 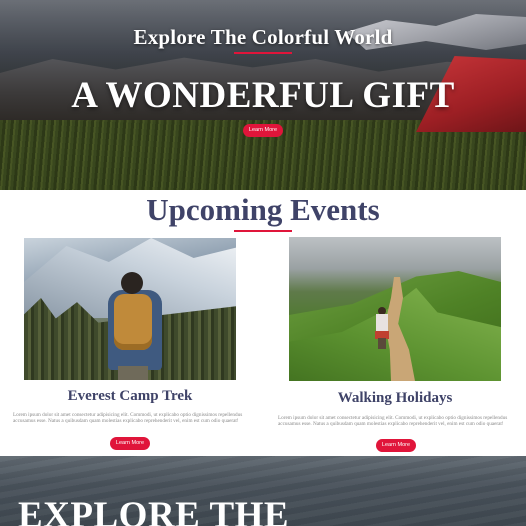 I want to click on hero-headline: A WONDERFUL GIFT, so click(x=263, y=95).